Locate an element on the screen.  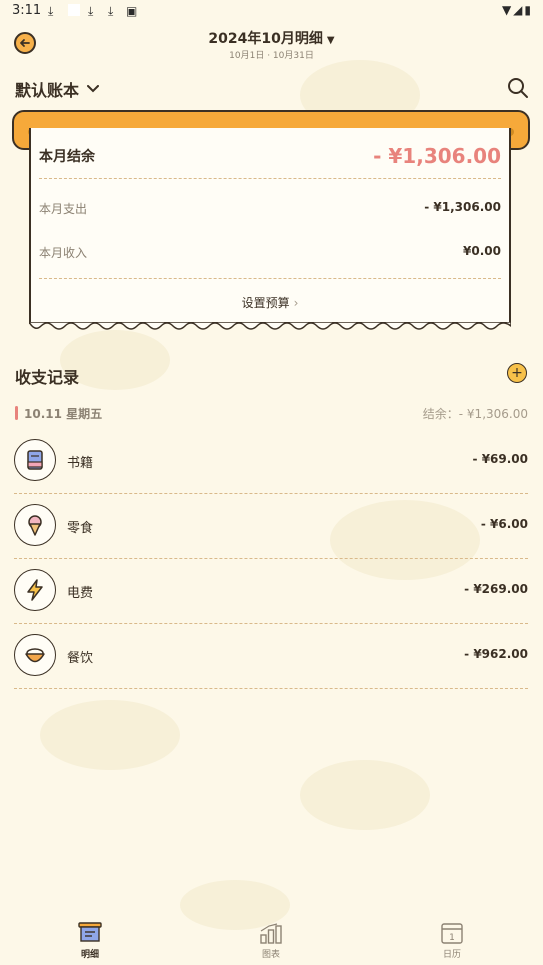
tab-label: 日历 is located at coordinates (451, 955).